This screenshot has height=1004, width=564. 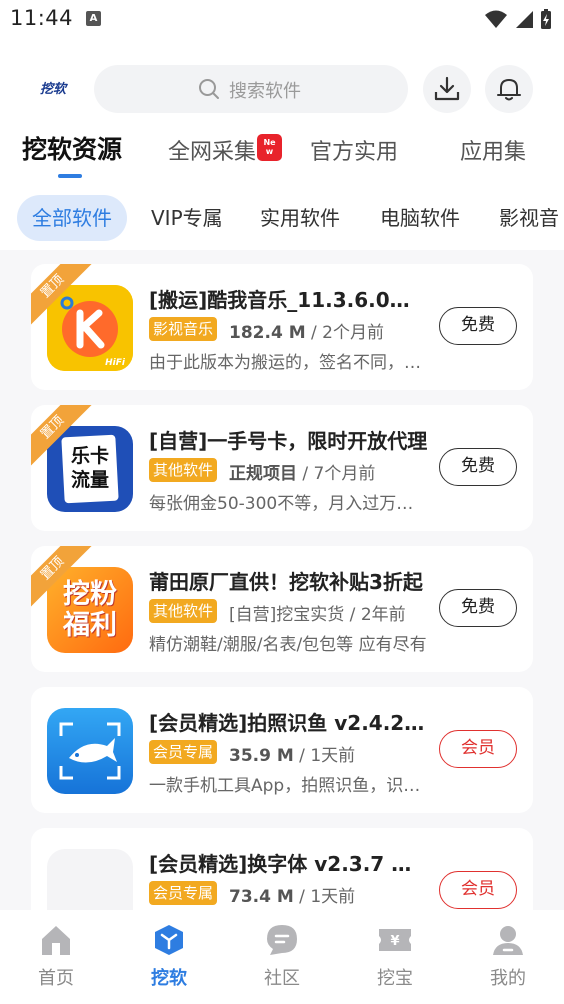 What do you see at coordinates (265, 91) in the screenshot?
I see `search-placeholder: 搜索软件` at bounding box center [265, 91].